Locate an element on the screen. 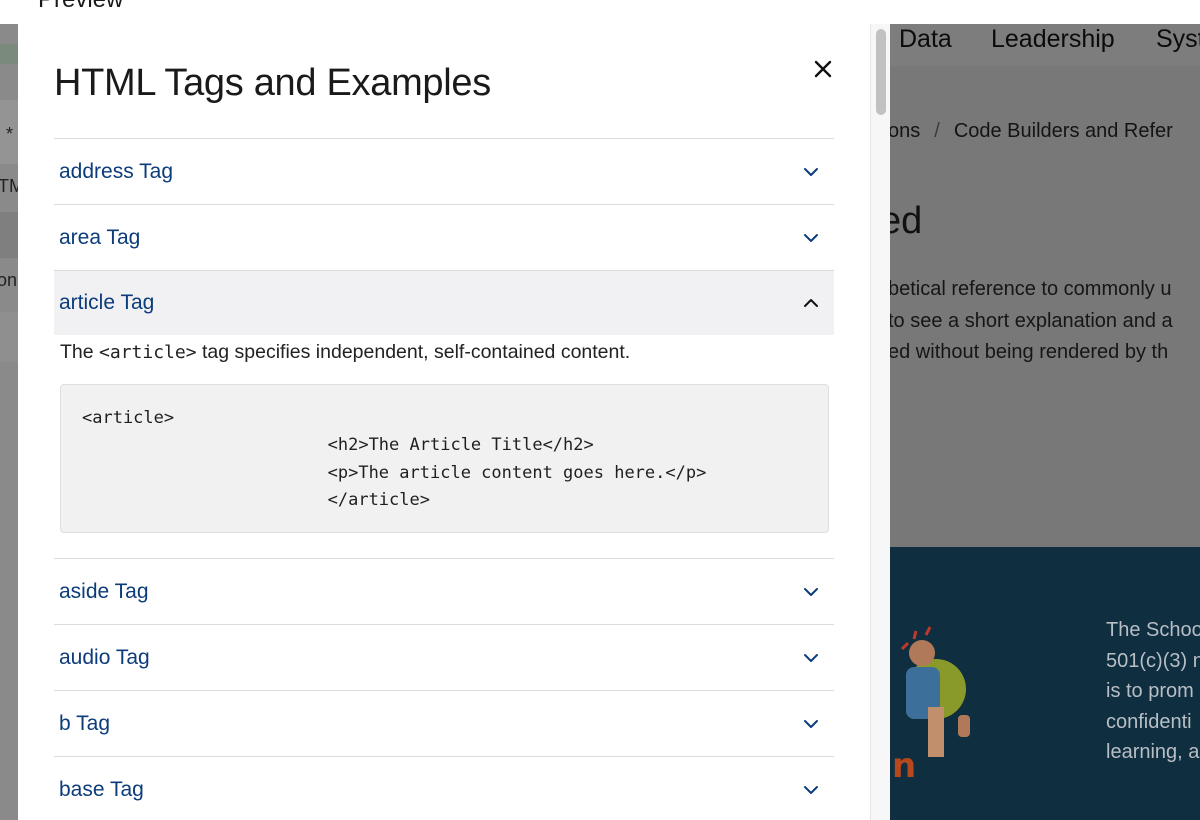 The width and height of the screenshot is (1200, 820). bg-footer-line: is to prom is located at coordinates (1150, 691).